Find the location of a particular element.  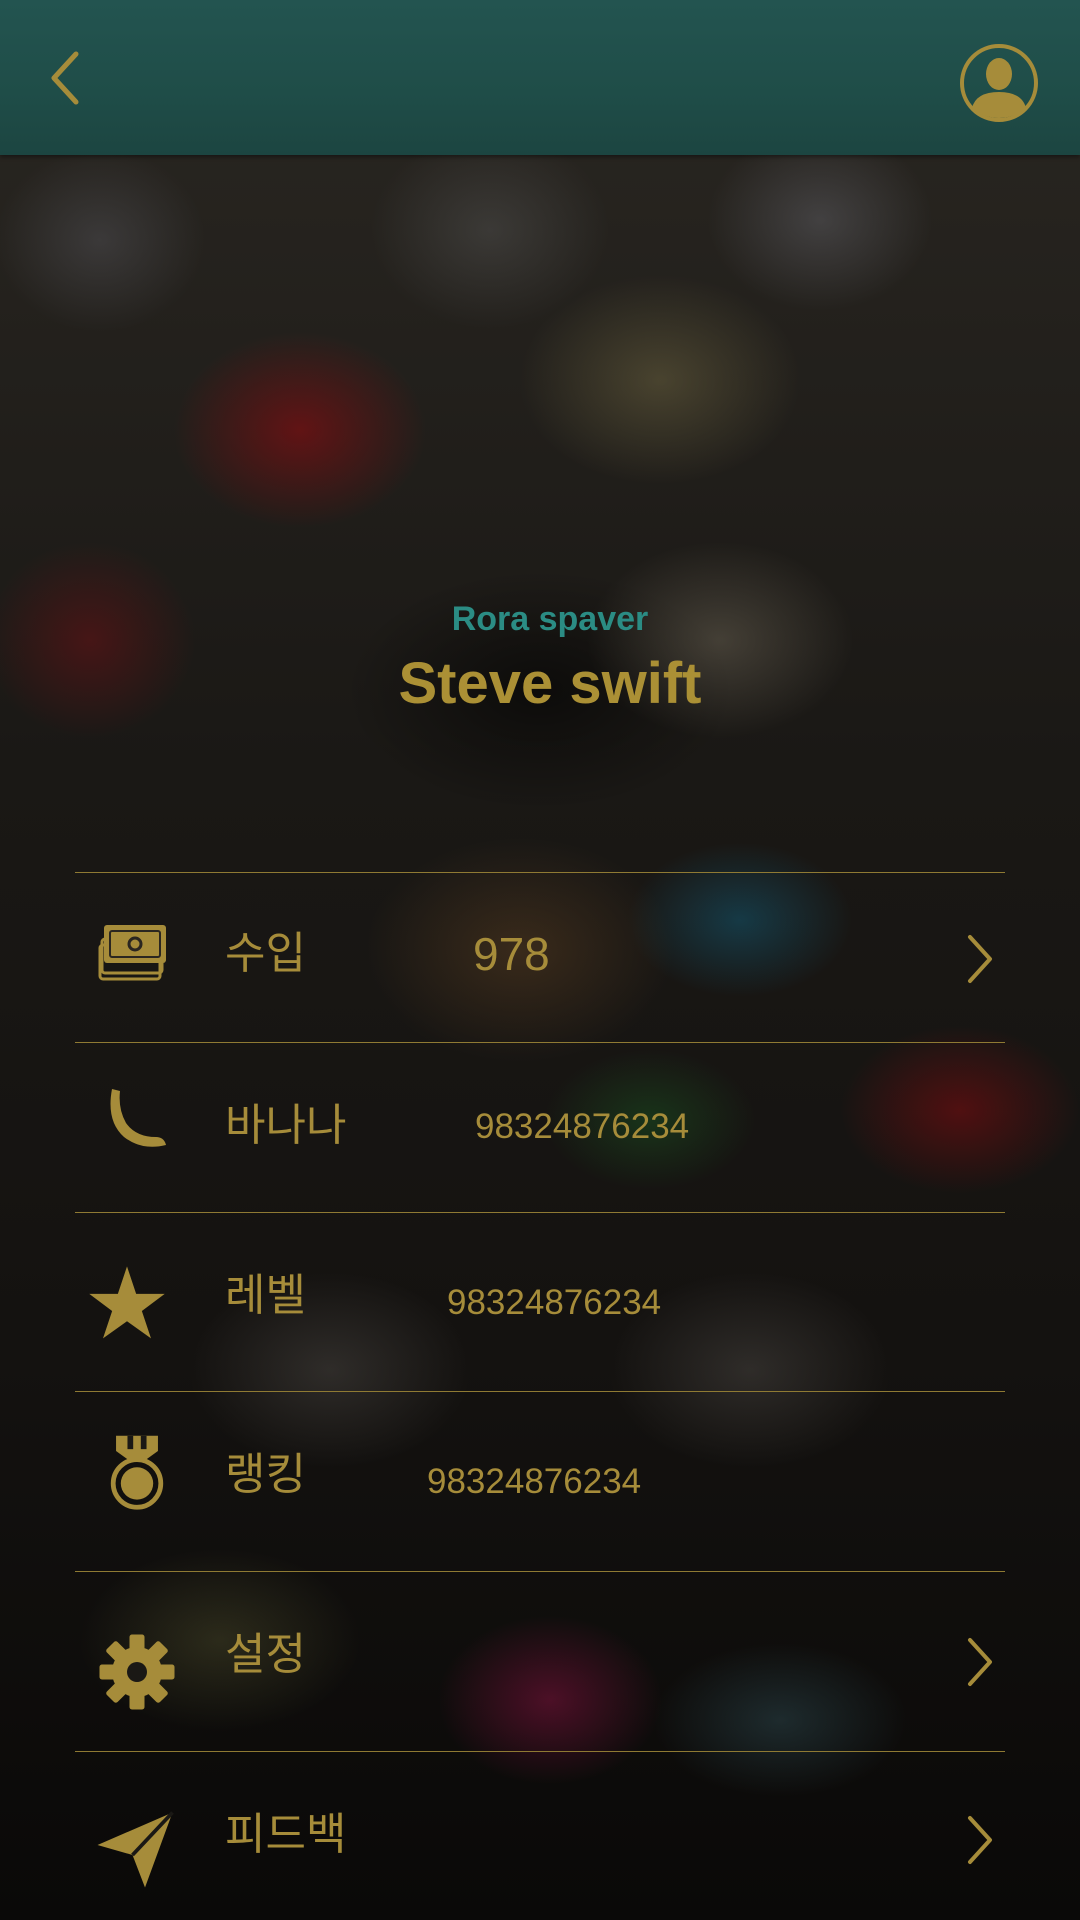

menu-item-income: 수입 978 is located at coordinates (540, 957).